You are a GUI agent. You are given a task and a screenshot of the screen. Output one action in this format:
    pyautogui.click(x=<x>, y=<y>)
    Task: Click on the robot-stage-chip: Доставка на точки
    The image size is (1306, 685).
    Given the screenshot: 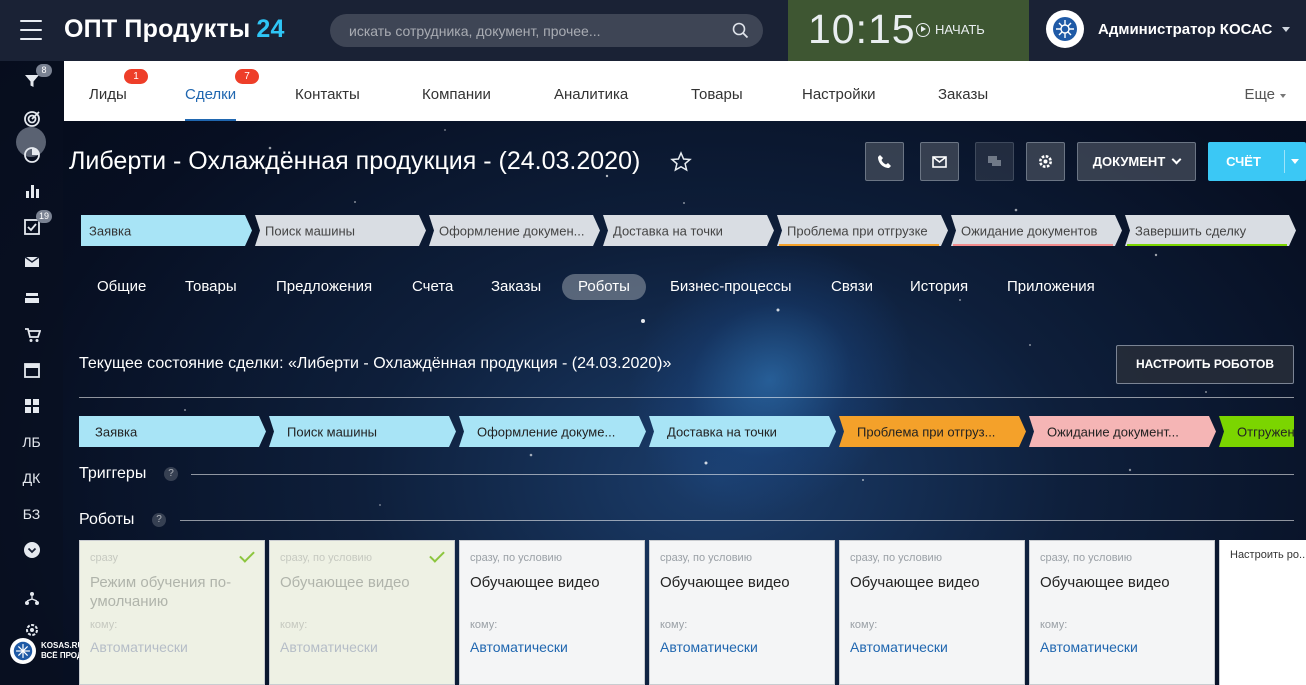 What is the action you would take?
    pyautogui.click(x=742, y=431)
    